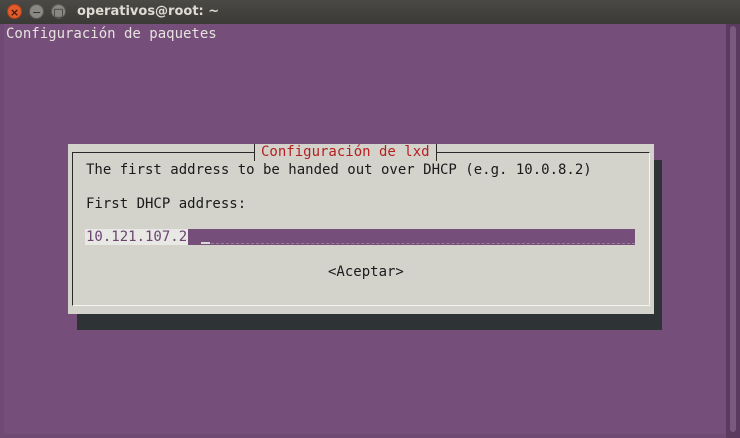 This screenshot has height=438, width=740. Describe the element at coordinates (14, 11) in the screenshot. I see `close-icon: ×` at that location.